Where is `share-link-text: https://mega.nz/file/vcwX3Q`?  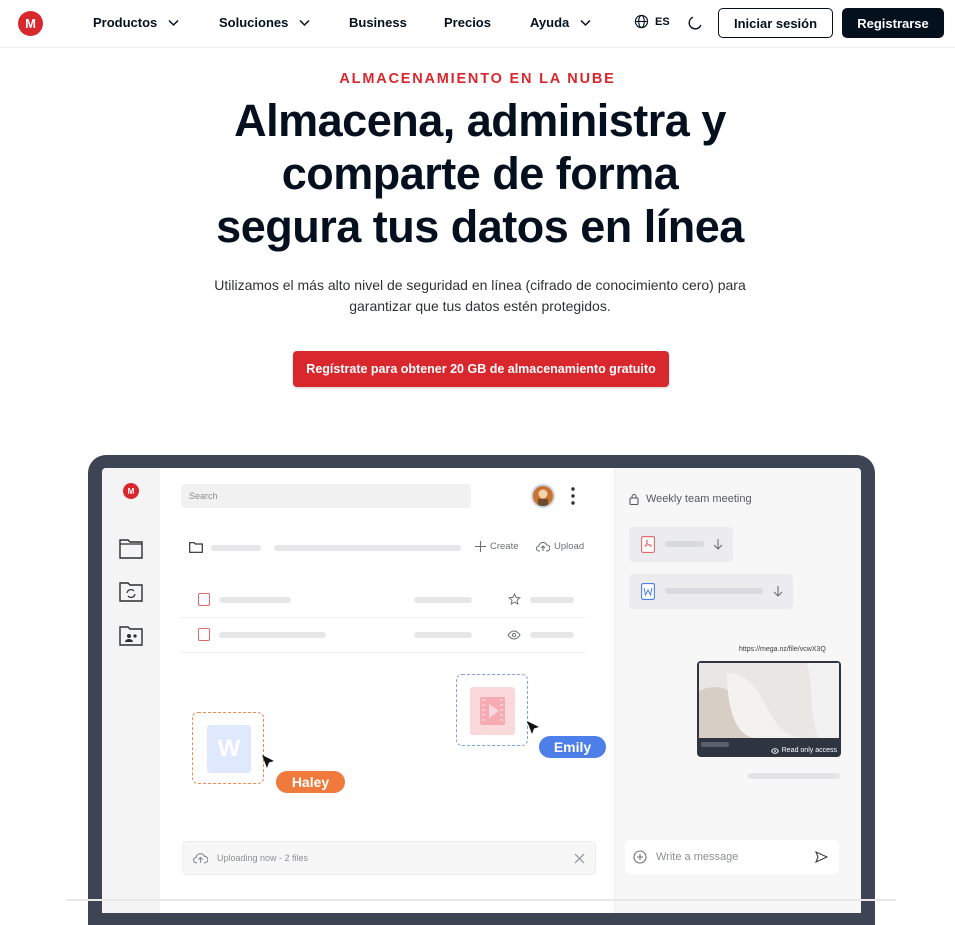 share-link-text: https://mega.nz/file/vcwX3Q is located at coordinates (782, 649).